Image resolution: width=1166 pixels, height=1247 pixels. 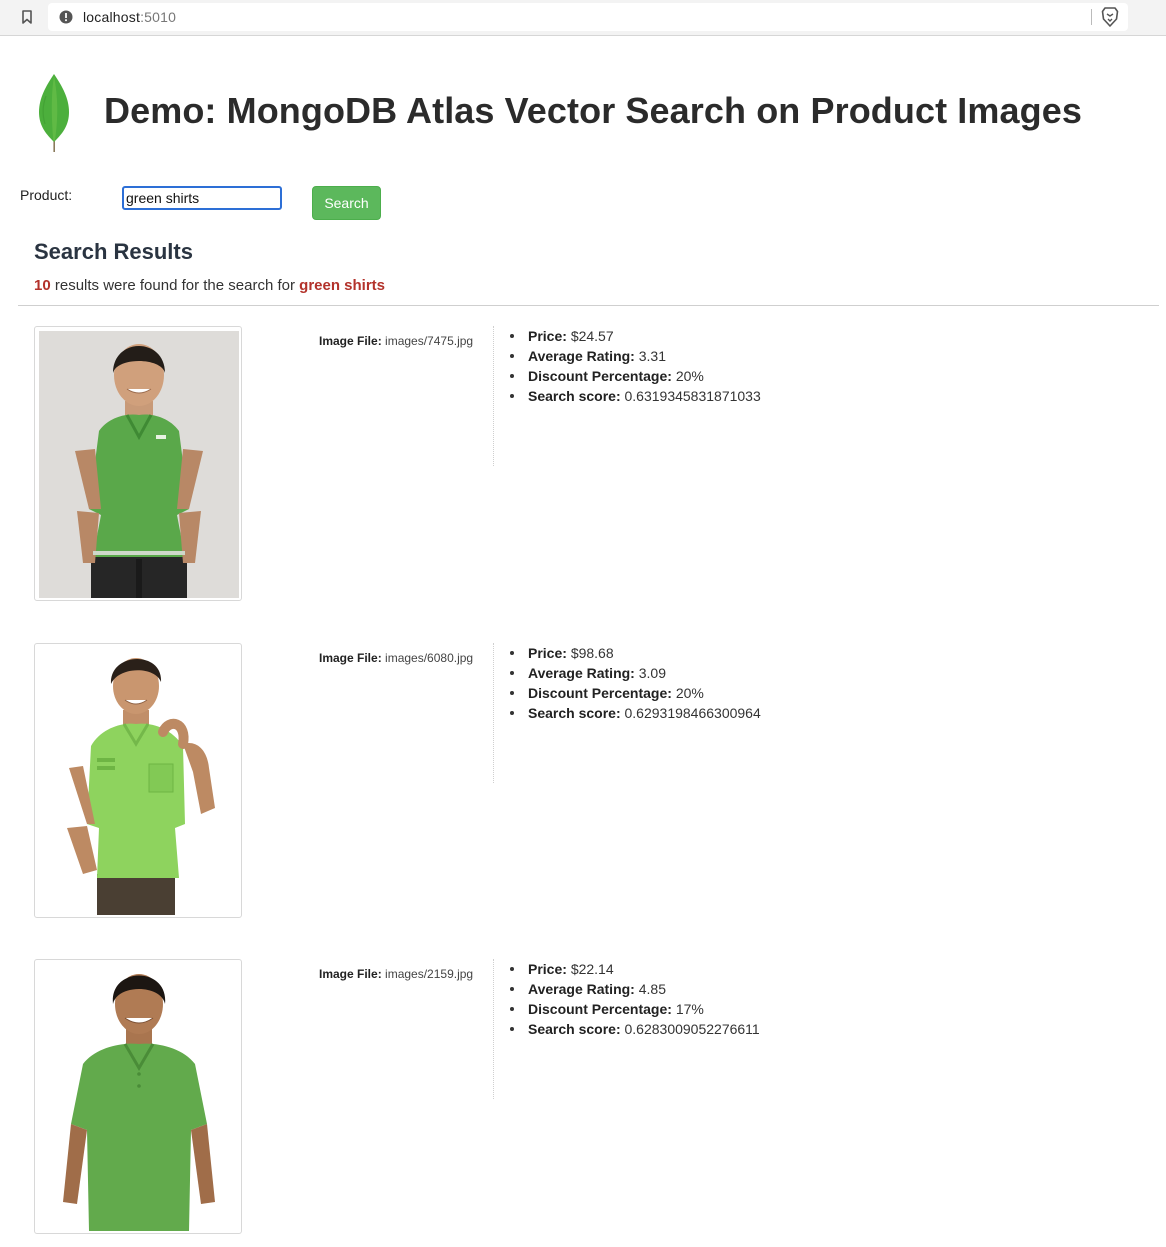 I want to click on product-image-light-green-polo, so click(x=139, y=781).